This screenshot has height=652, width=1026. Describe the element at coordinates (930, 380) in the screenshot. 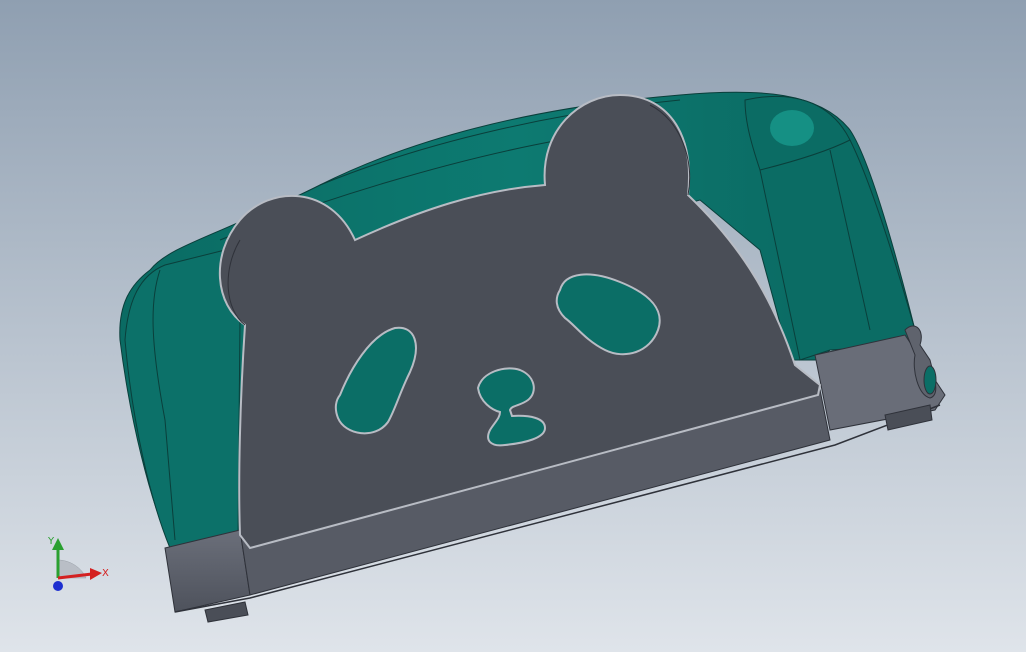

I see `base-slot-right` at that location.